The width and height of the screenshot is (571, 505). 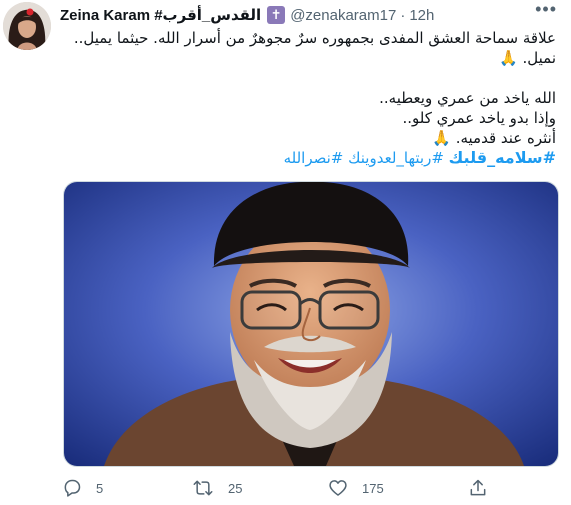 What do you see at coordinates (373, 488) in the screenshot?
I see `like-count: 175` at bounding box center [373, 488].